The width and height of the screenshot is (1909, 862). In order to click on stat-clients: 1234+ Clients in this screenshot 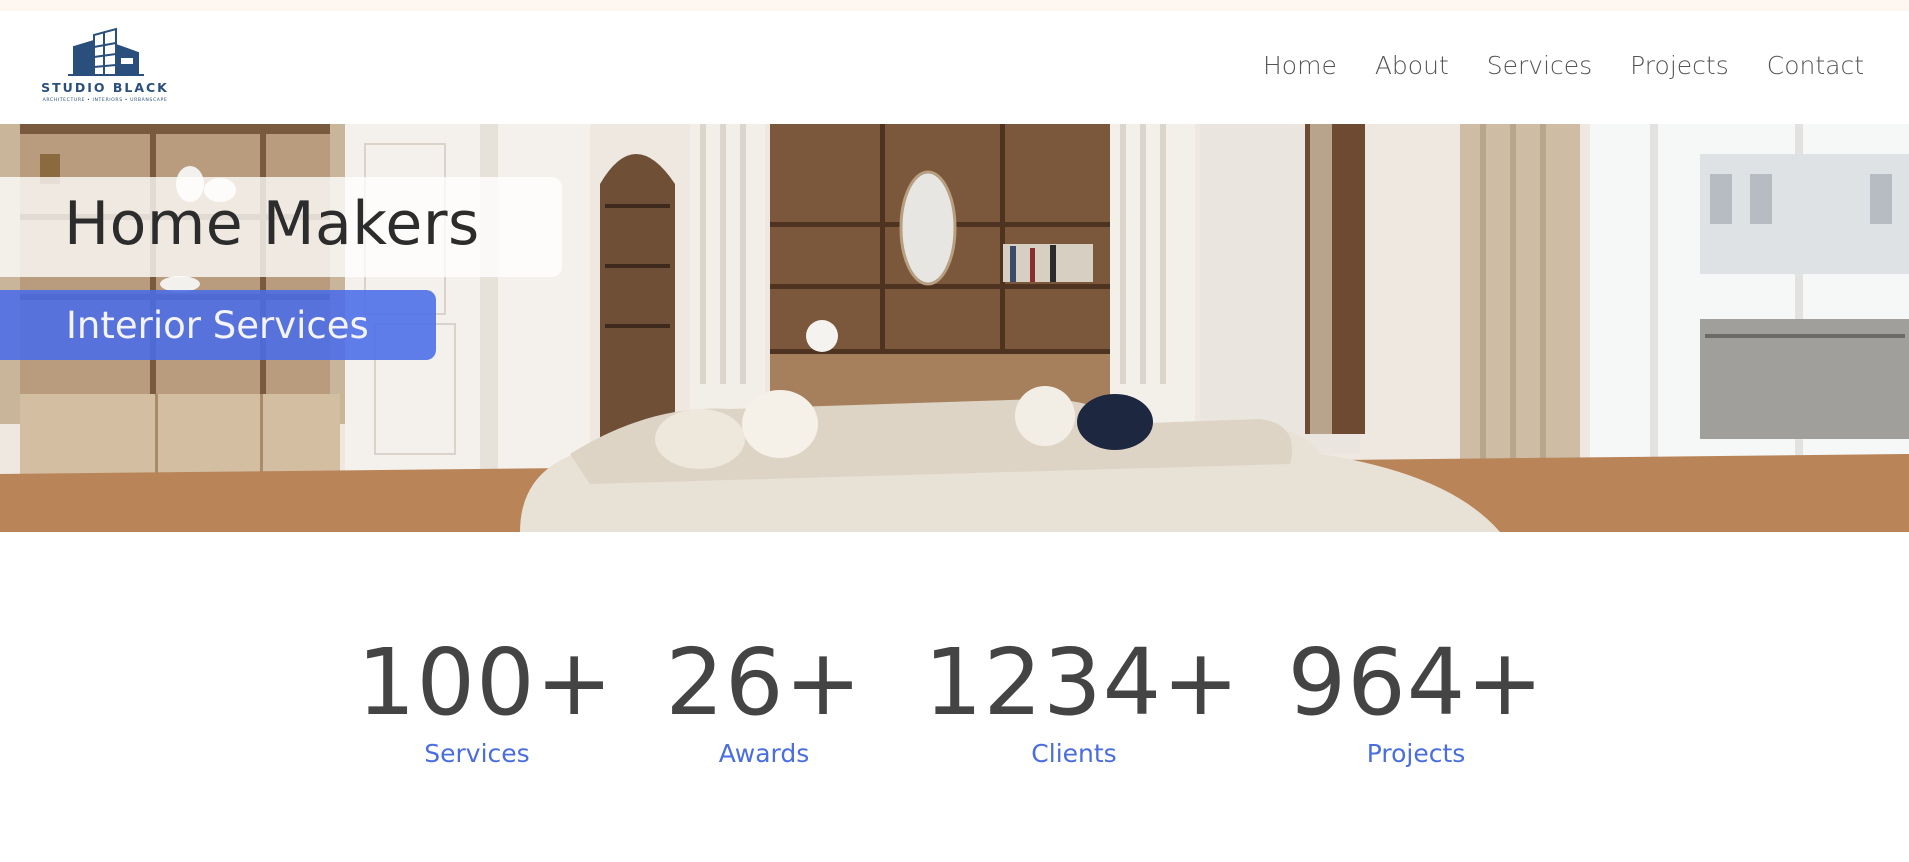, I will do `click(1082, 699)`.